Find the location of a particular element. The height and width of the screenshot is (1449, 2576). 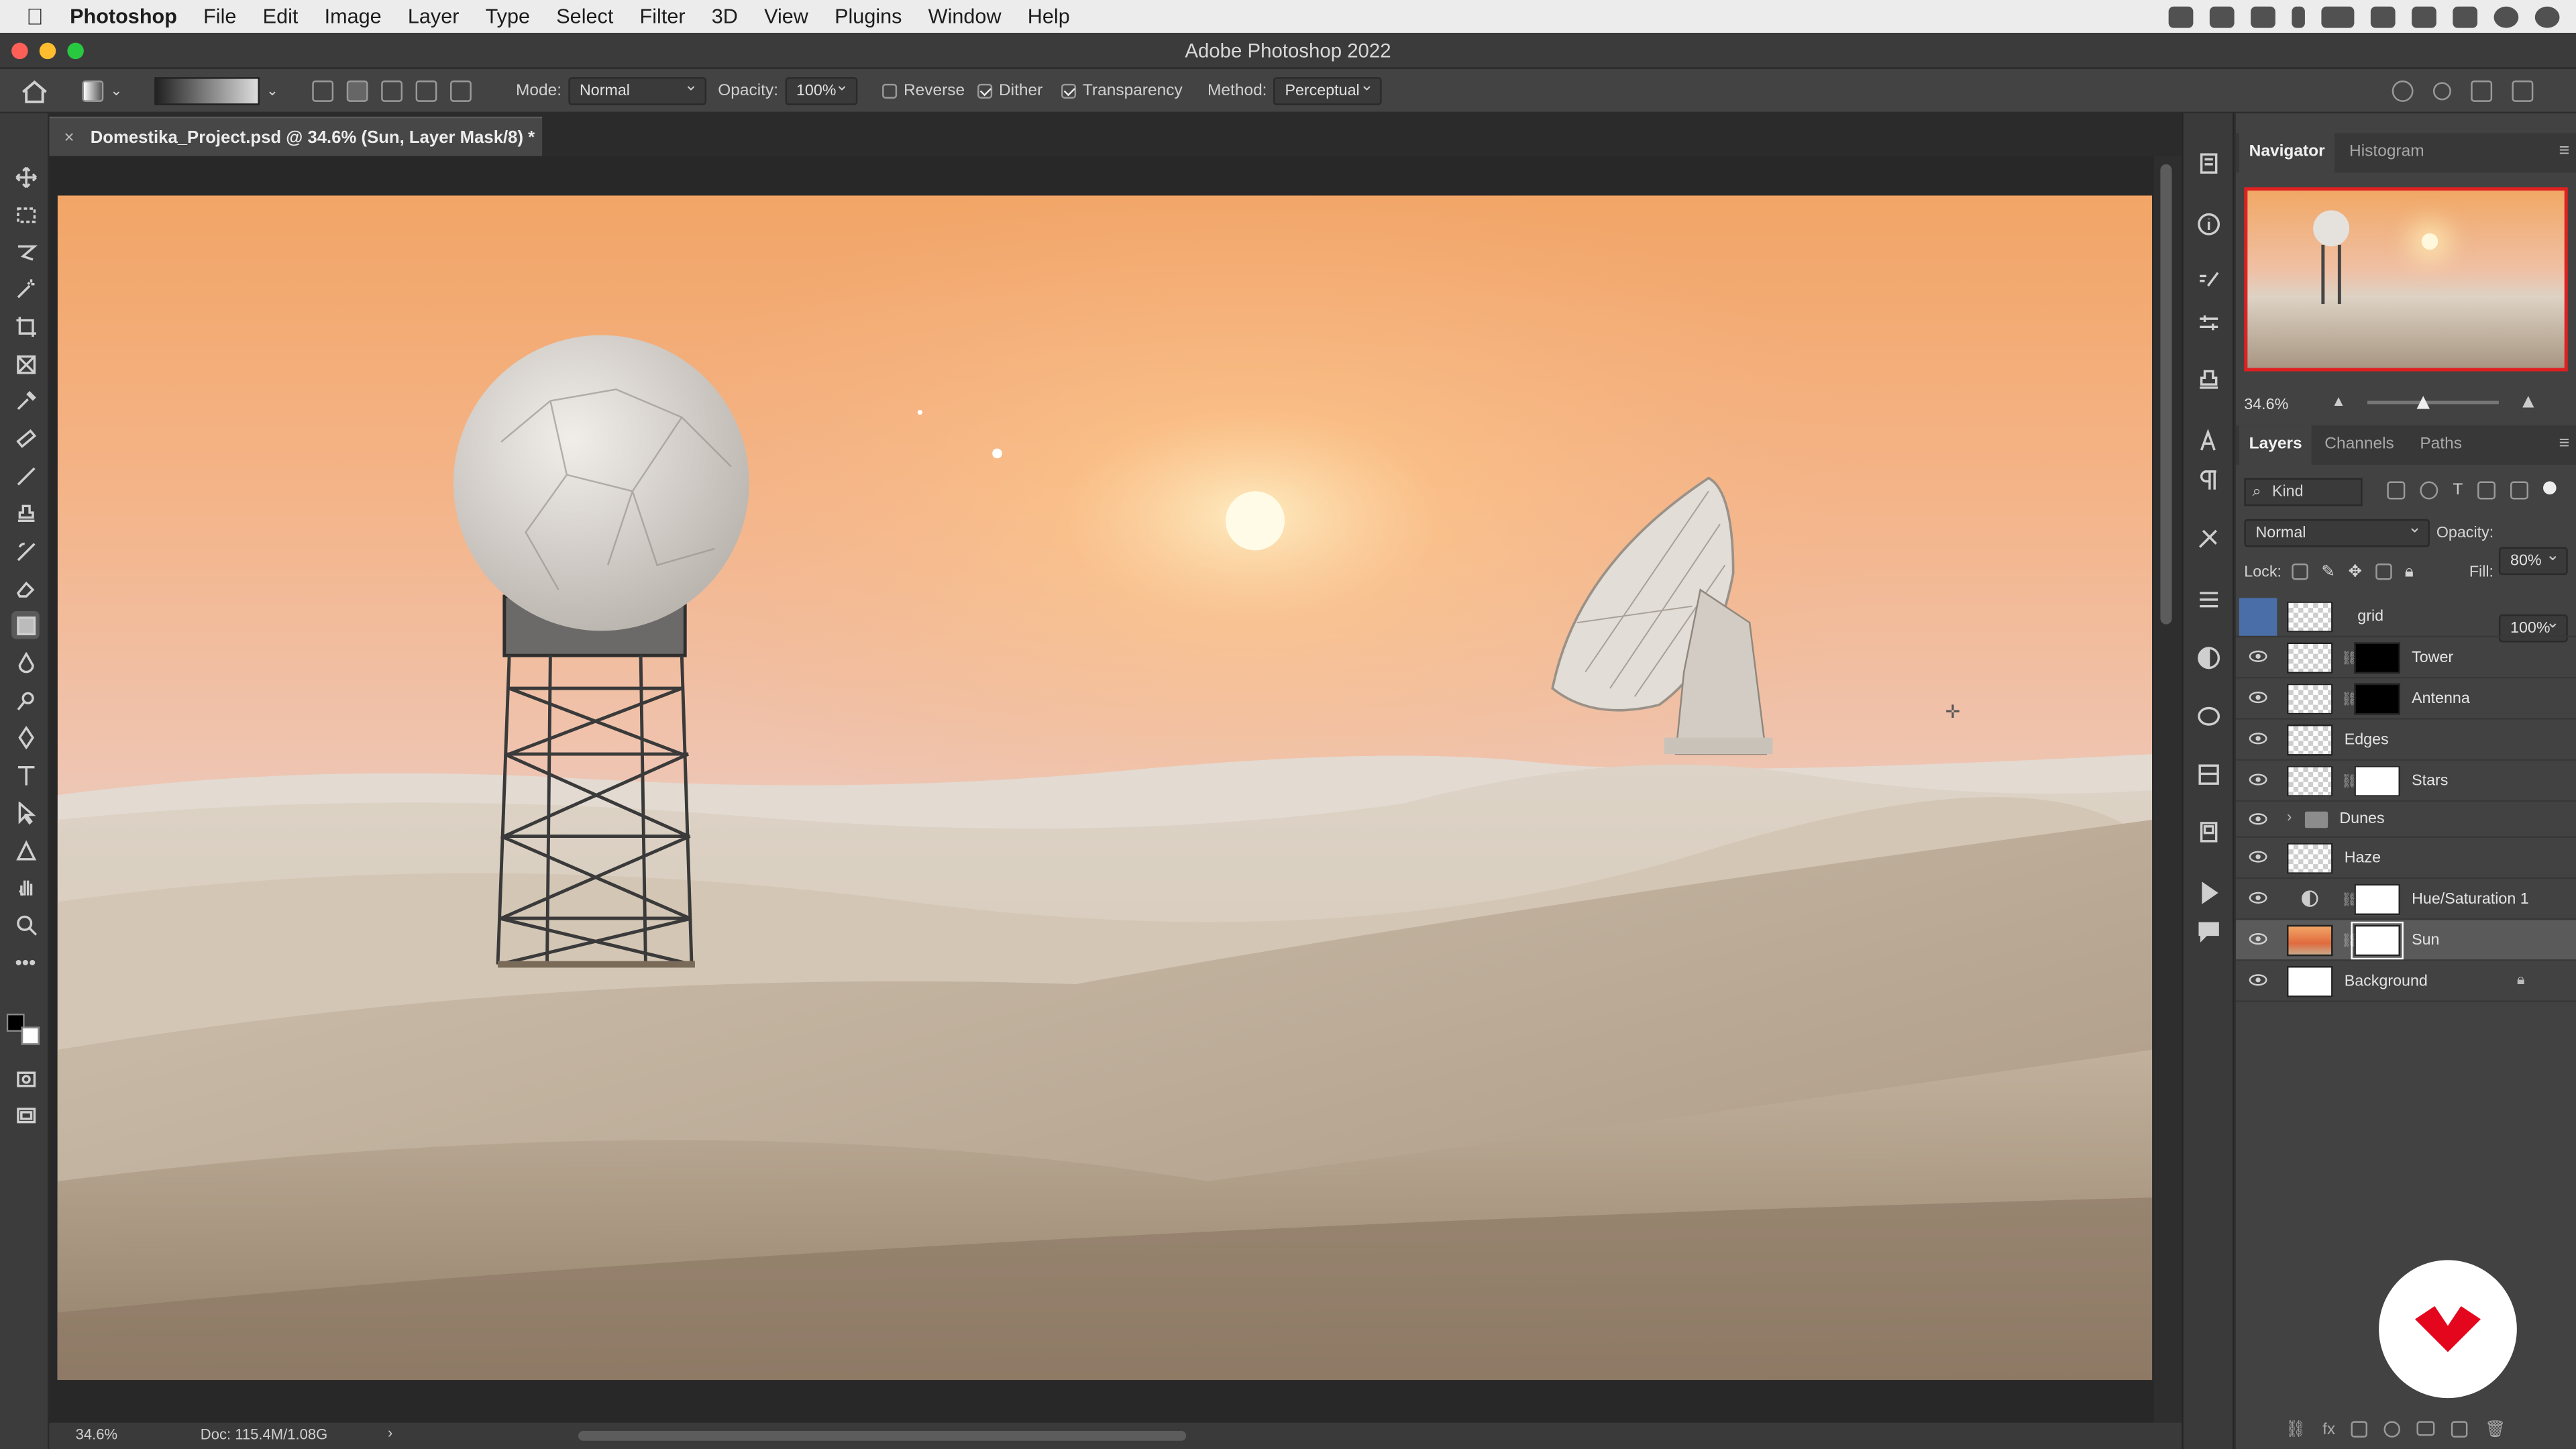

layer-row-tower: ⛓ Tower is located at coordinates (2406, 658).